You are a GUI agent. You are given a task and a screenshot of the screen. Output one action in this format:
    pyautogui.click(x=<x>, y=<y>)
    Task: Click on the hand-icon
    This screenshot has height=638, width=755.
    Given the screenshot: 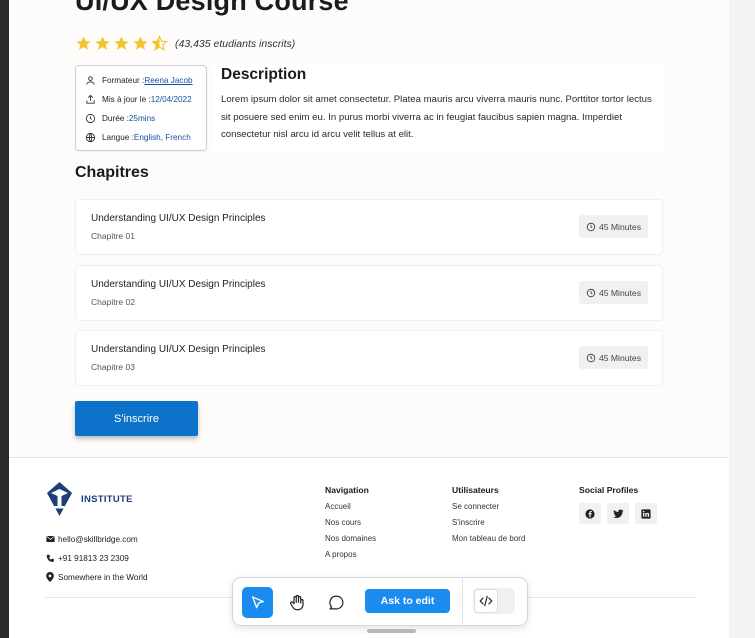 What is the action you would take?
    pyautogui.click(x=296, y=602)
    